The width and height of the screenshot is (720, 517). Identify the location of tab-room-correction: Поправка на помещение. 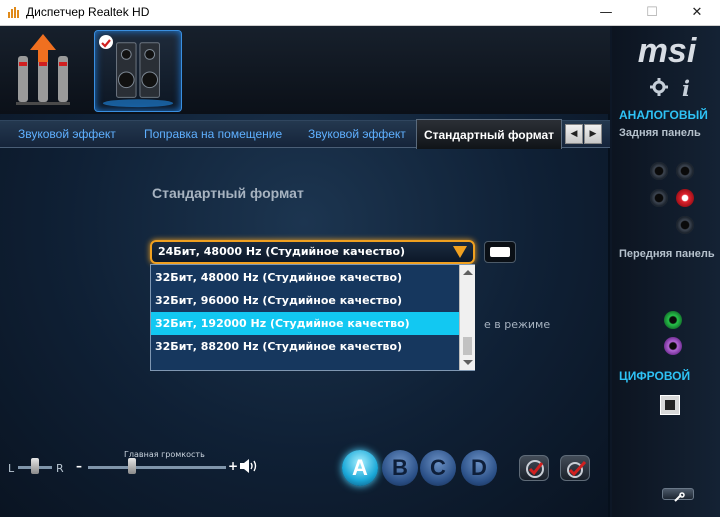
(213, 135).